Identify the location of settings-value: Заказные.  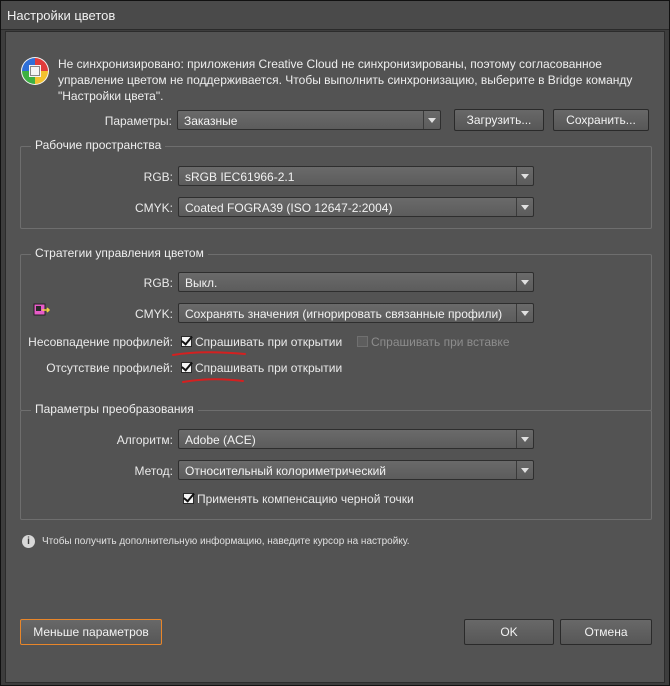
(211, 121).